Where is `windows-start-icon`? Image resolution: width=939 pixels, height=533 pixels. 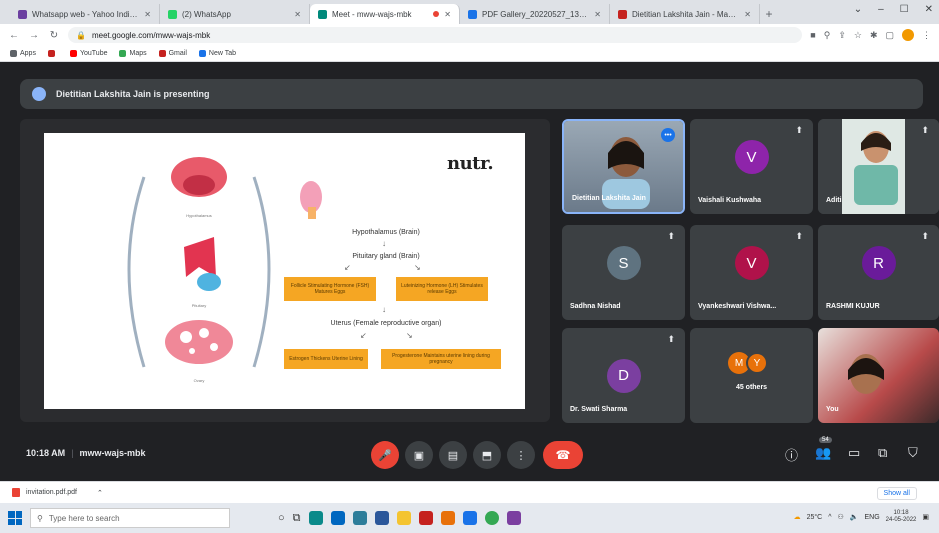
windows-start-icon is located at coordinates (15, 518).